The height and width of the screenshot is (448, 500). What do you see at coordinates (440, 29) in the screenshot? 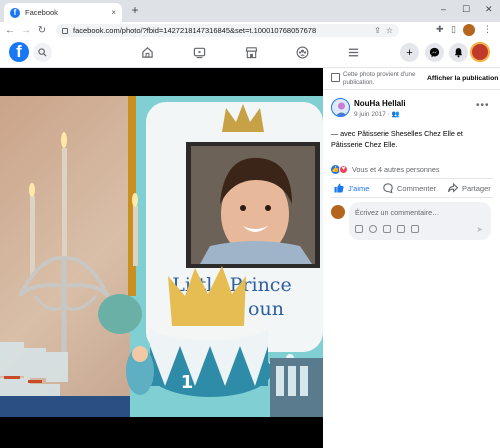
I see `extensions-icon: ✚` at bounding box center [440, 29].